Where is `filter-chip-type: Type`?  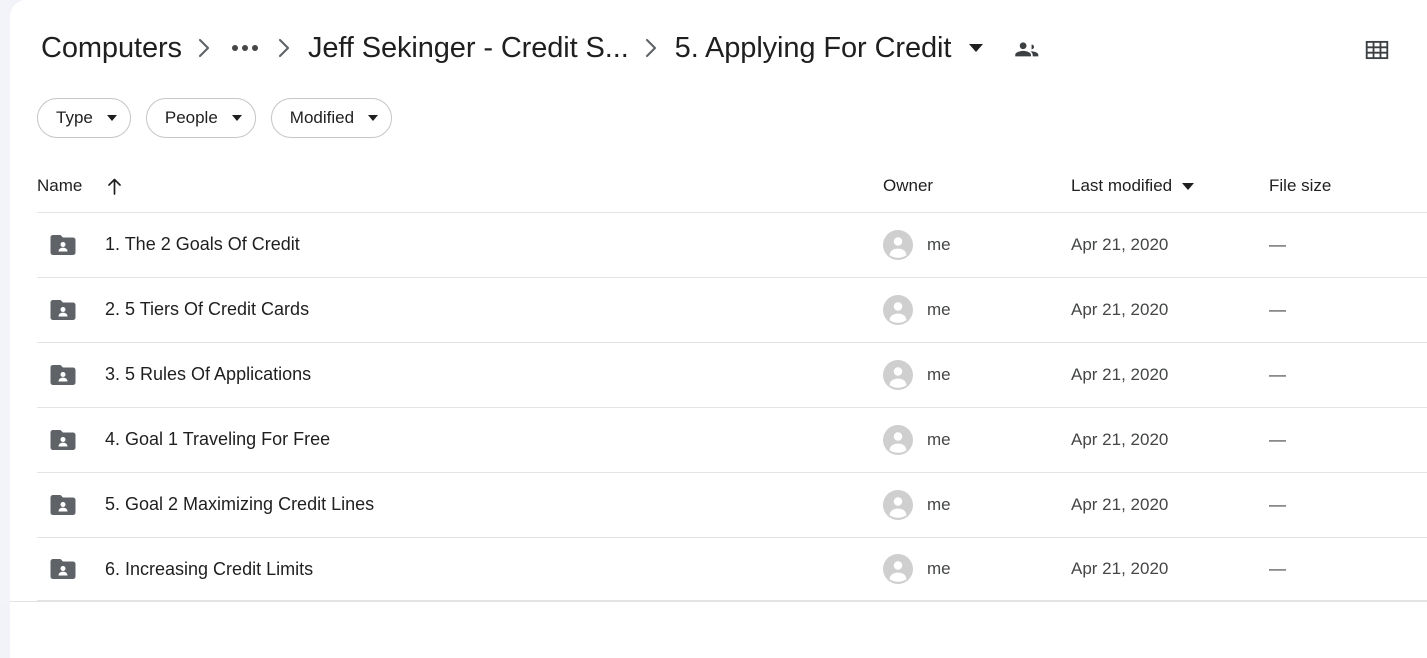
filter-chip-type: Type is located at coordinates (84, 118).